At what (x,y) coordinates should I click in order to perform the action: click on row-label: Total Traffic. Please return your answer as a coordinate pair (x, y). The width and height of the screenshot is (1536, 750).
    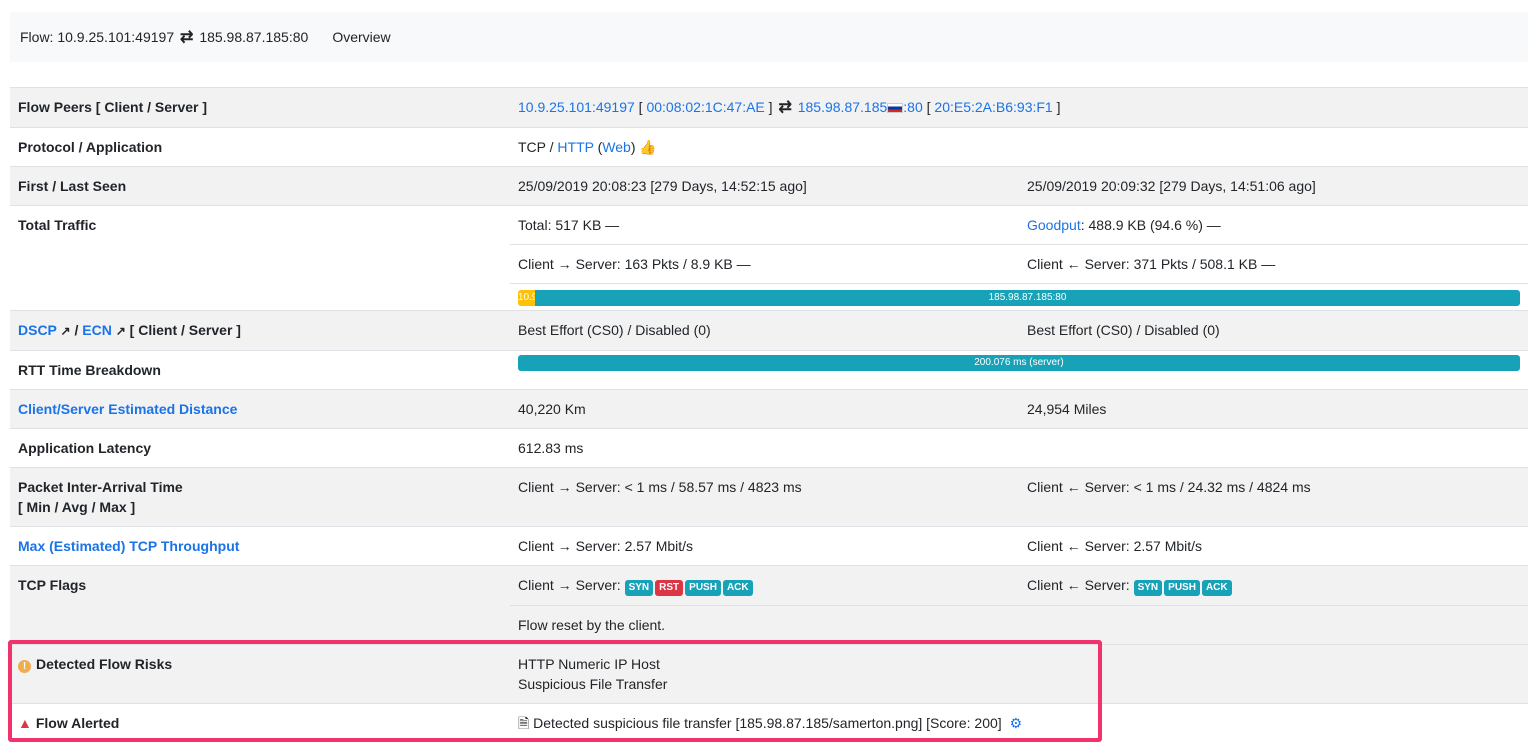
    Looking at the image, I should click on (260, 258).